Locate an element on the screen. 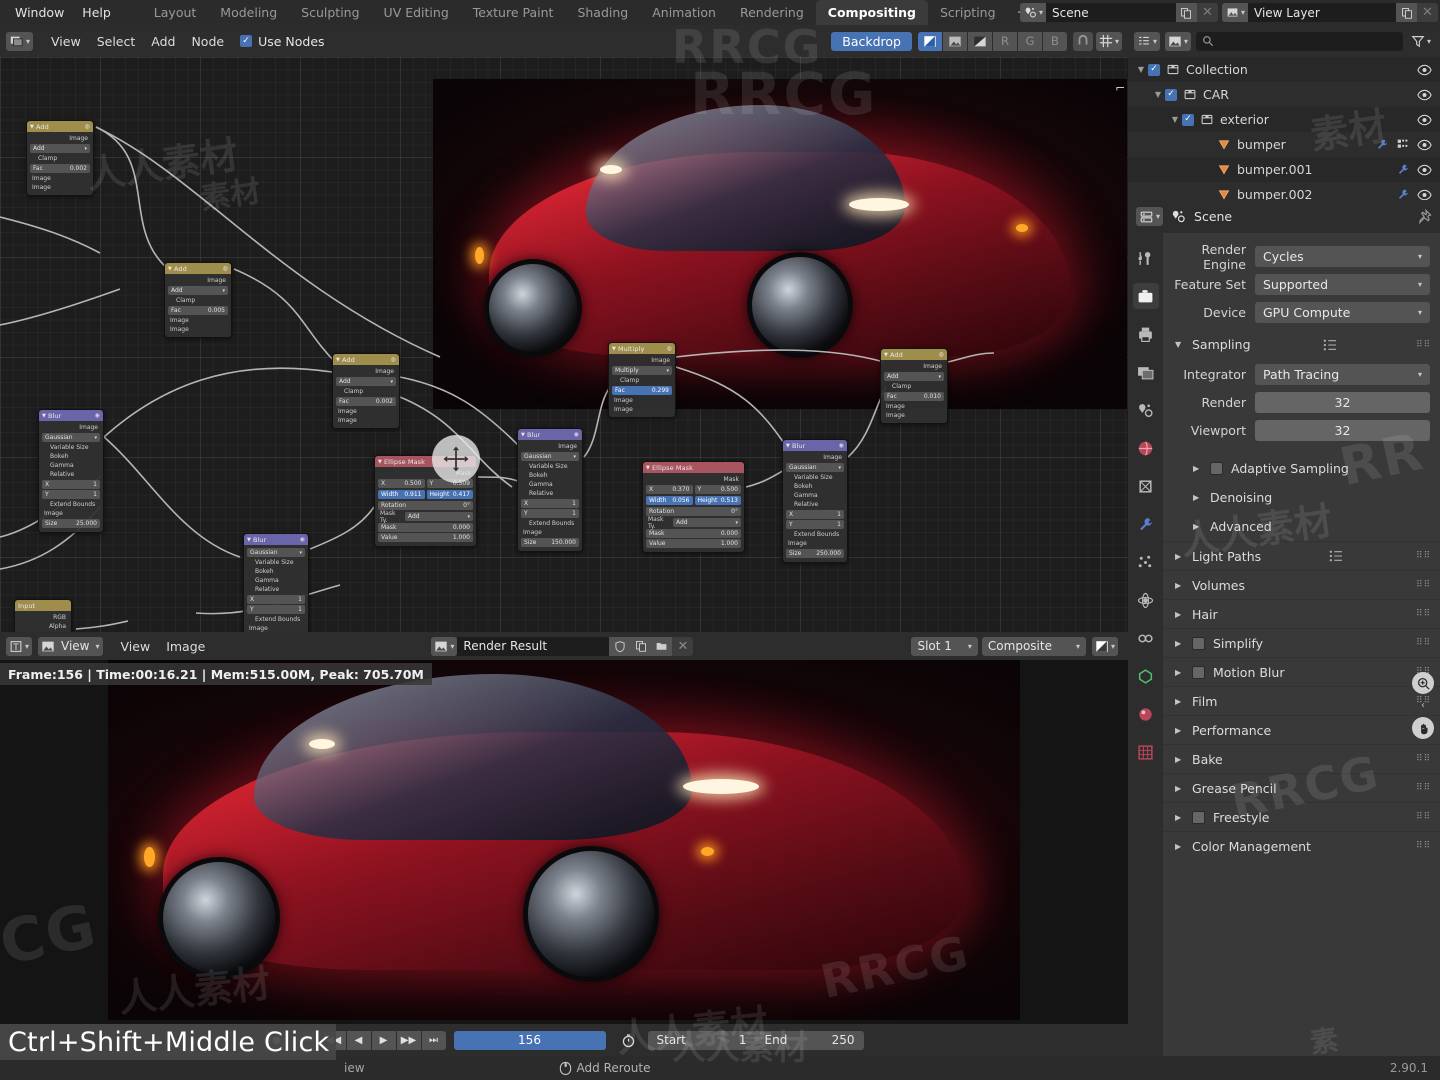 Image resolution: width=1440 pixels, height=1080 pixels. node-check-gamma: Gamma is located at coordinates (276, 580).